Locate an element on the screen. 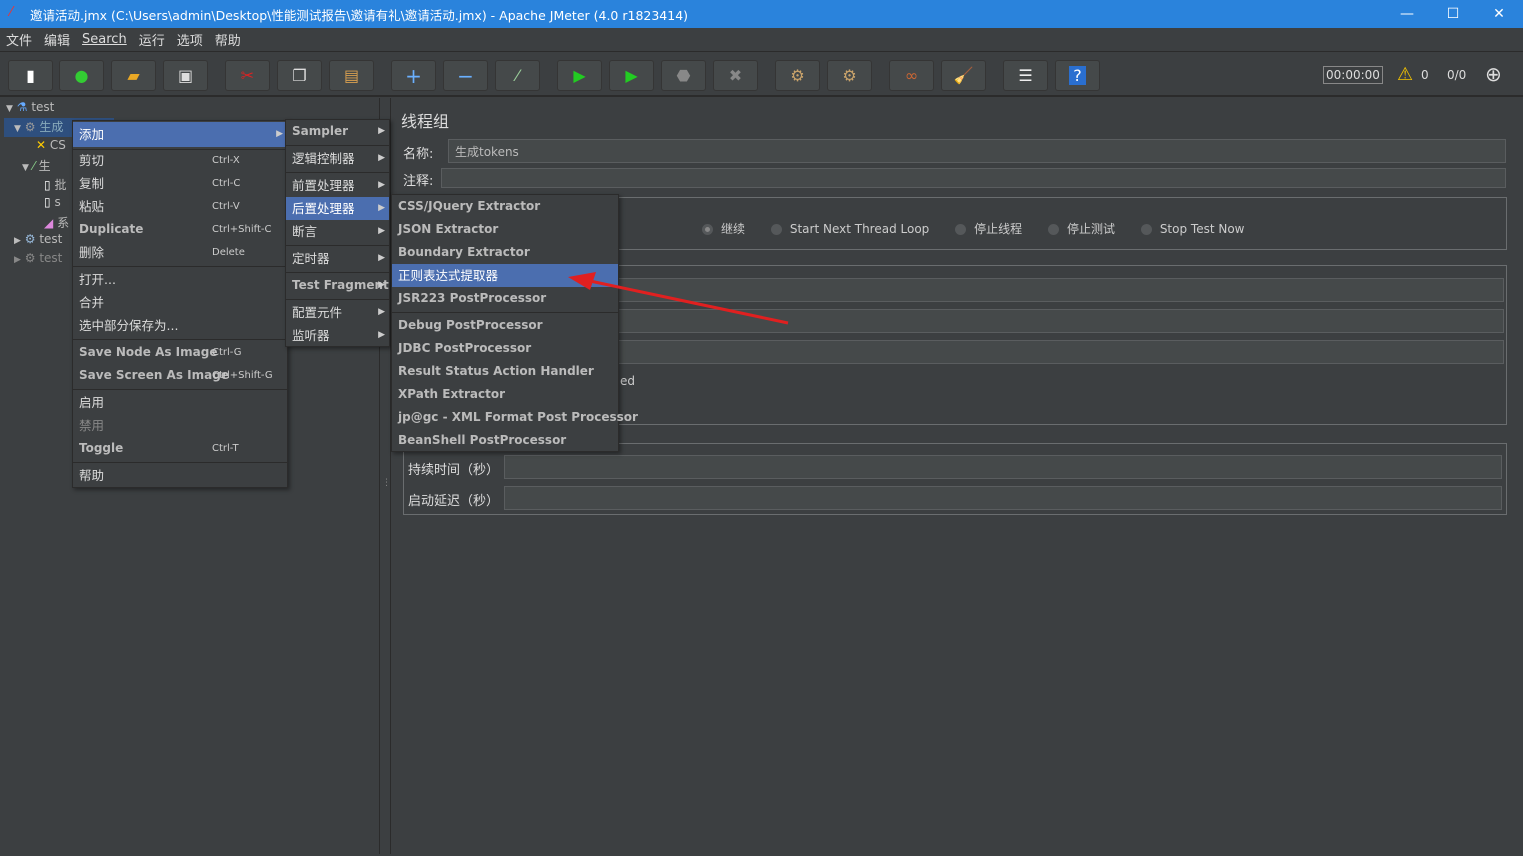  new-icon: ▮ is located at coordinates (30, 75).